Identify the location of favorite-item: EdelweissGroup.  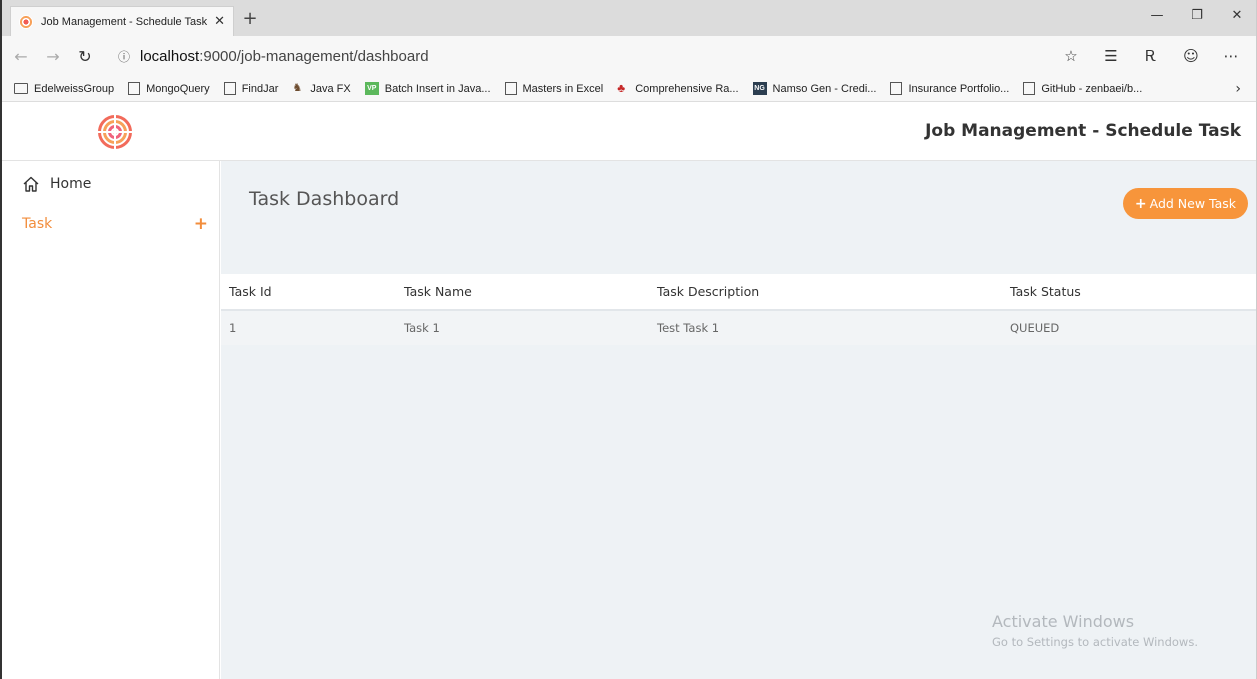
(64, 89).